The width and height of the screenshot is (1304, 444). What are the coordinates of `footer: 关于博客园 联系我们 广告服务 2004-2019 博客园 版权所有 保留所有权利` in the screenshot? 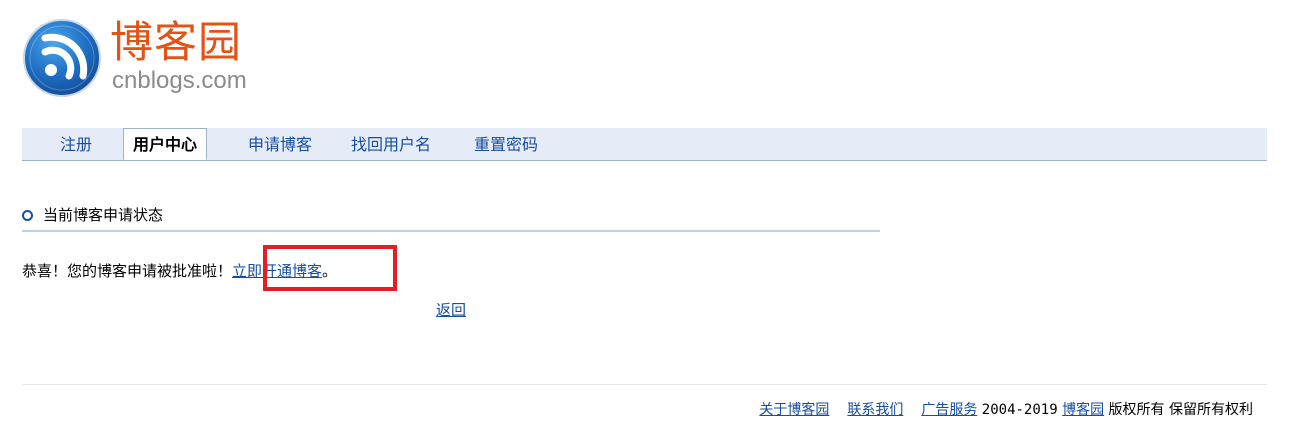 It's located at (1006, 410).